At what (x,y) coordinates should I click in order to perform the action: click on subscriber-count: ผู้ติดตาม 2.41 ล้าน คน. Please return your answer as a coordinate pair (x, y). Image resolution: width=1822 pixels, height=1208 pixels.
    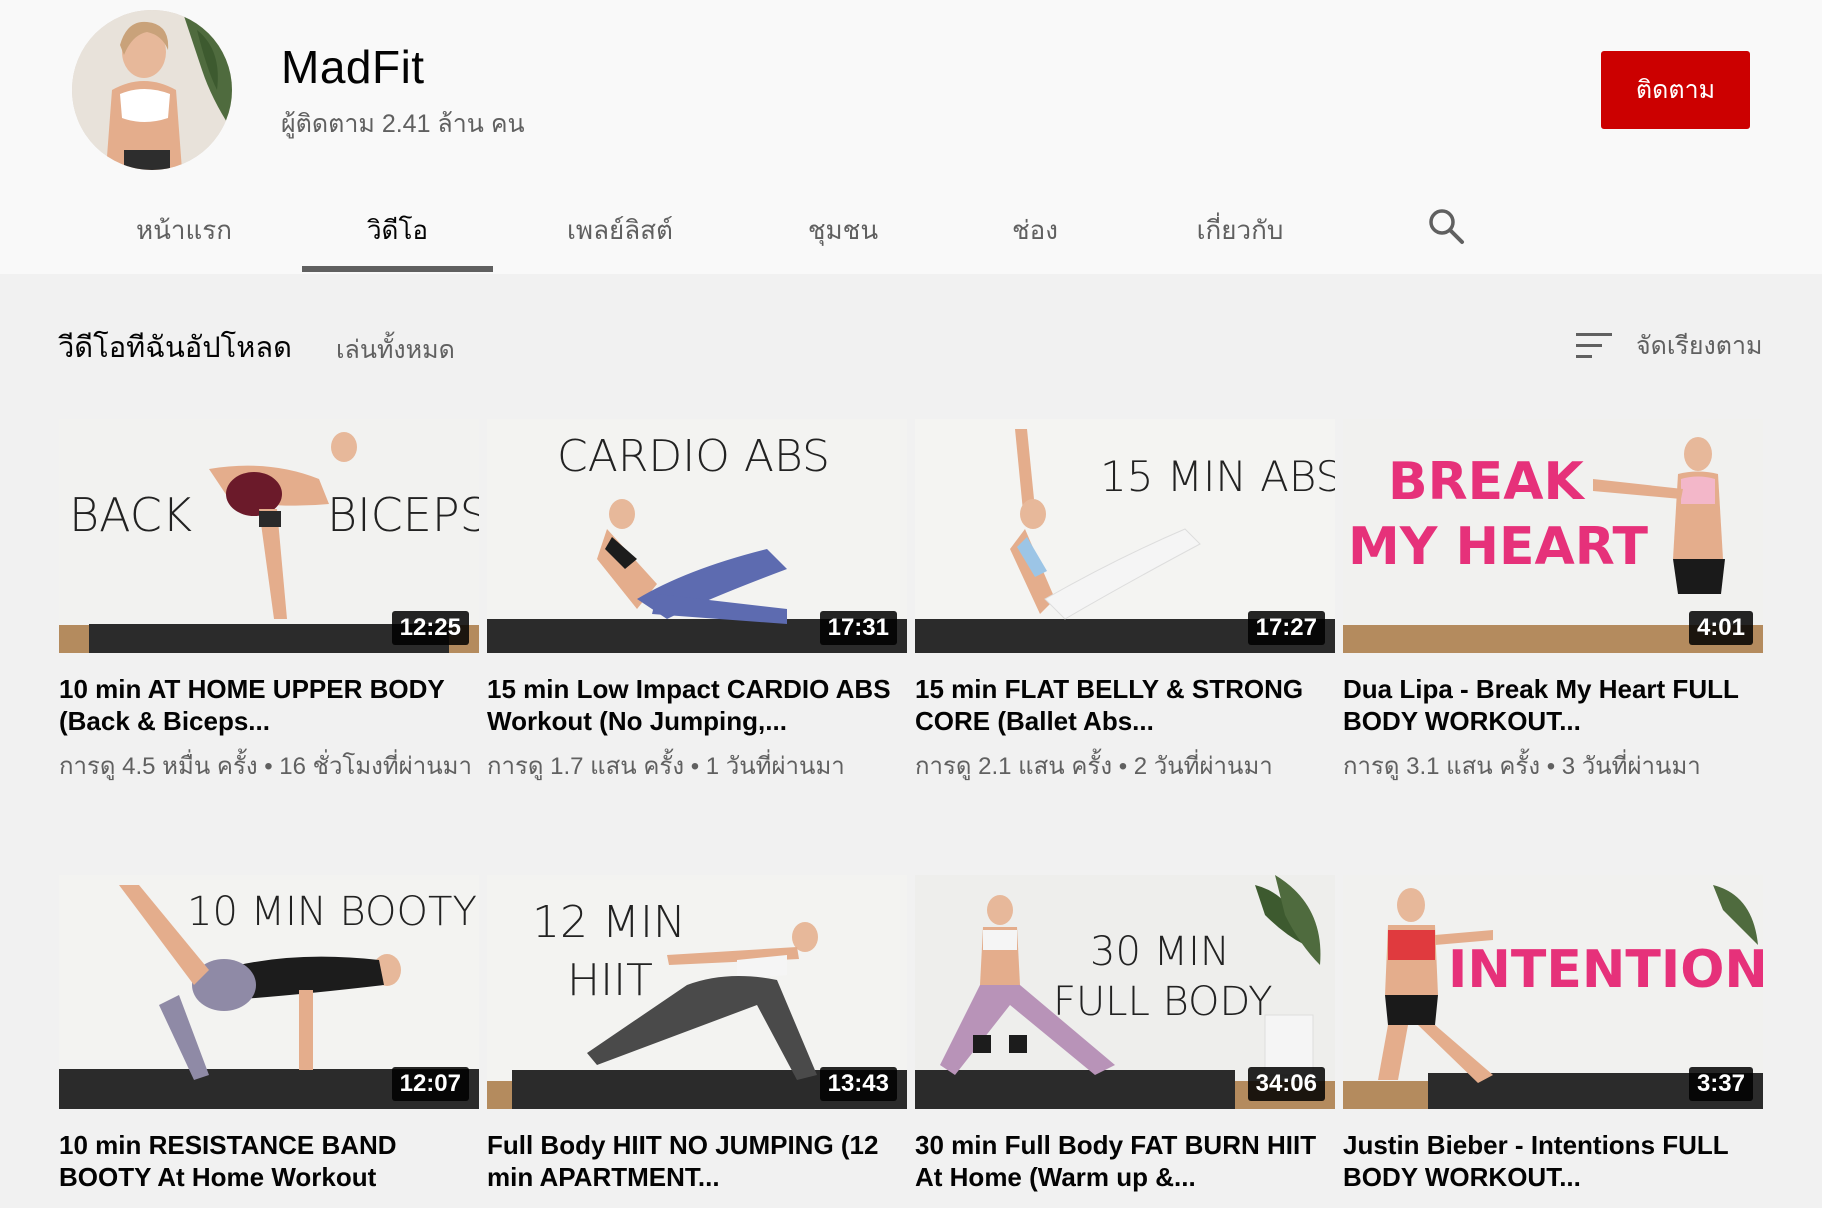
    Looking at the image, I should click on (403, 124).